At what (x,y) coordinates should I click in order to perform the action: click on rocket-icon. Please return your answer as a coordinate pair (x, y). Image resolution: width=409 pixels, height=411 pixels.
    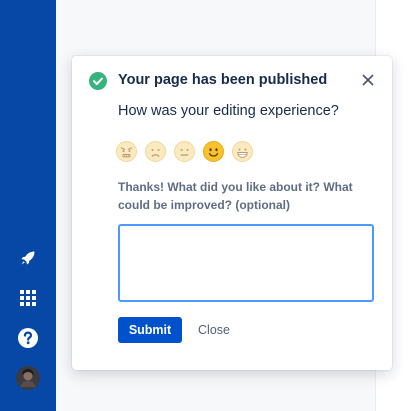
    Looking at the image, I should click on (28, 258).